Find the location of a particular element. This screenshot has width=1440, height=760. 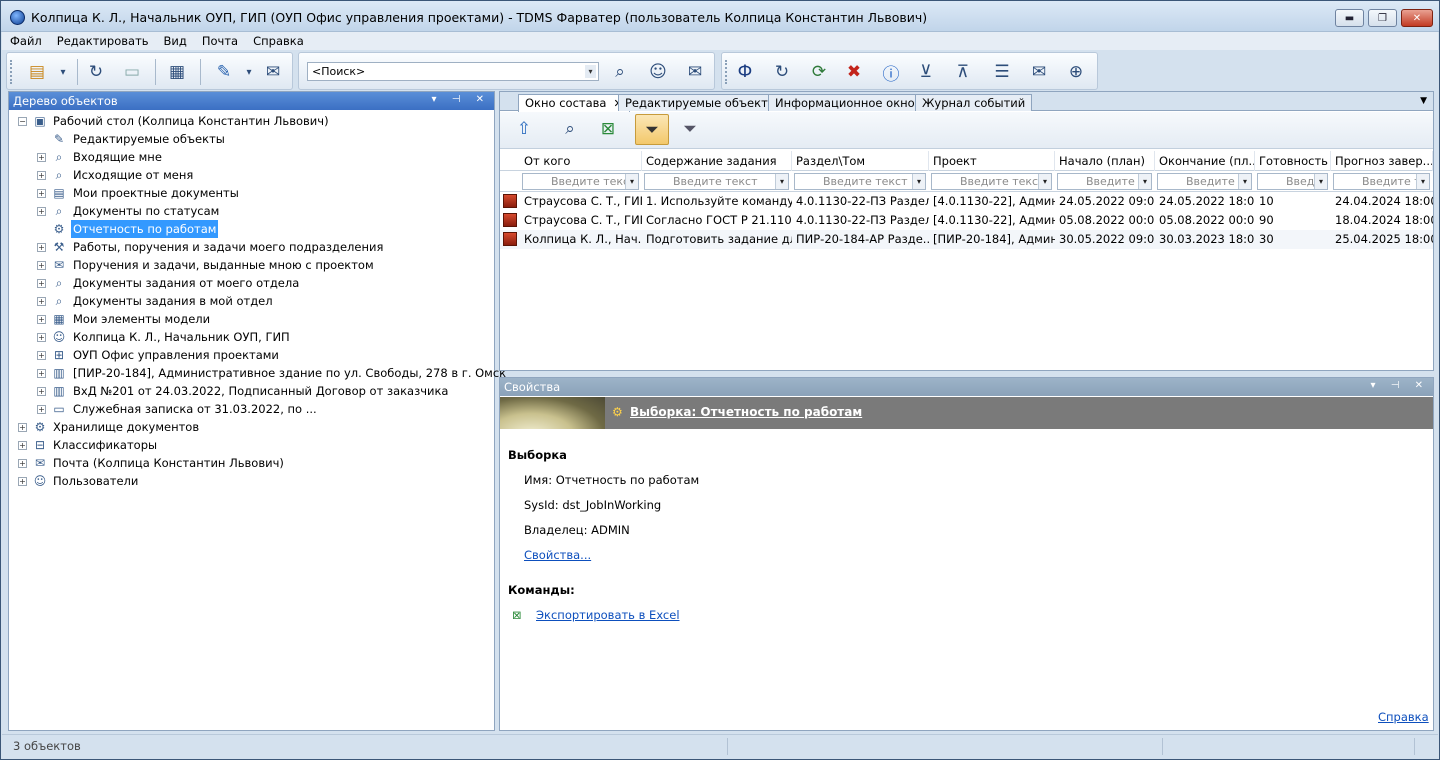

filter-toggle-icon: ⏷ is located at coordinates (652, 129).